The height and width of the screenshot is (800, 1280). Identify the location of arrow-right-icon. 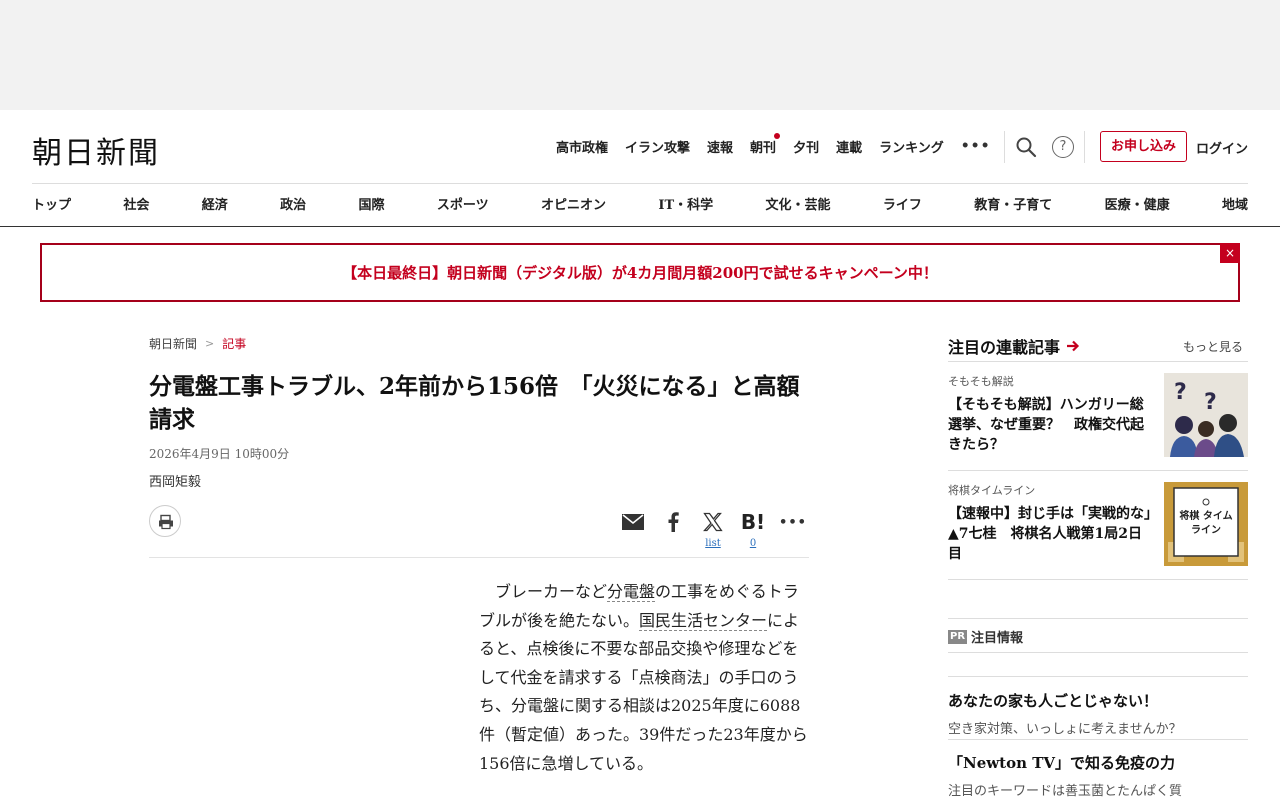
(1073, 346).